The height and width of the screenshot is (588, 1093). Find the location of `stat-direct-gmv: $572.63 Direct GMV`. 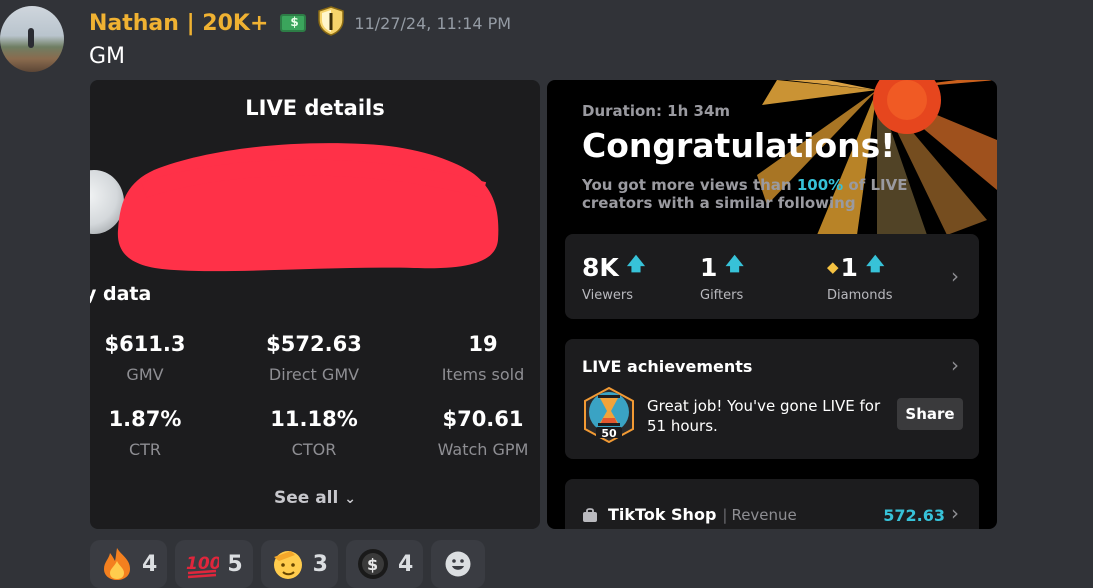

stat-direct-gmv: $572.63 Direct GMV is located at coordinates (314, 358).